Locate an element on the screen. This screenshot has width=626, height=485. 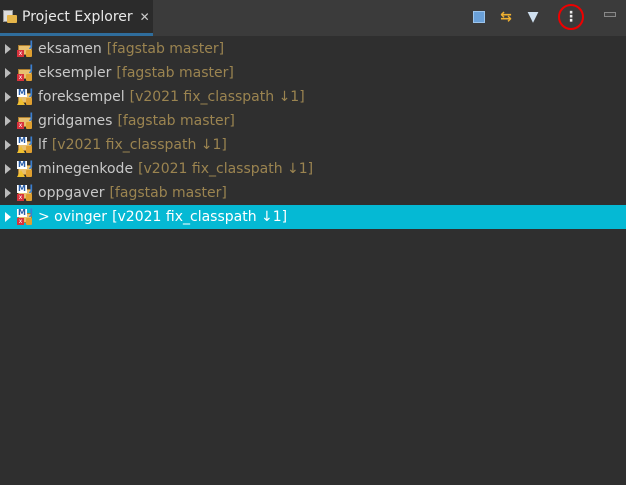
close-icon: ✕ is located at coordinates (145, 17).